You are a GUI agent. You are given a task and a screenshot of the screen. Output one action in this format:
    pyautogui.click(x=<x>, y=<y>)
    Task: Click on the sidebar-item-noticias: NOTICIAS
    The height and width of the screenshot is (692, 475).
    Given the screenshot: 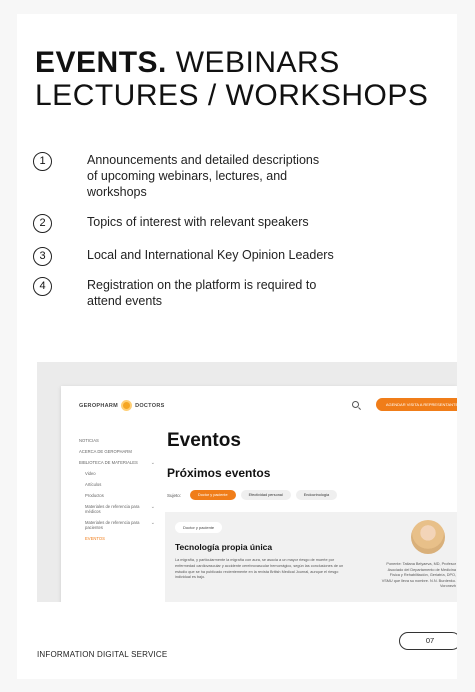 What is the action you would take?
    pyautogui.click(x=118, y=440)
    